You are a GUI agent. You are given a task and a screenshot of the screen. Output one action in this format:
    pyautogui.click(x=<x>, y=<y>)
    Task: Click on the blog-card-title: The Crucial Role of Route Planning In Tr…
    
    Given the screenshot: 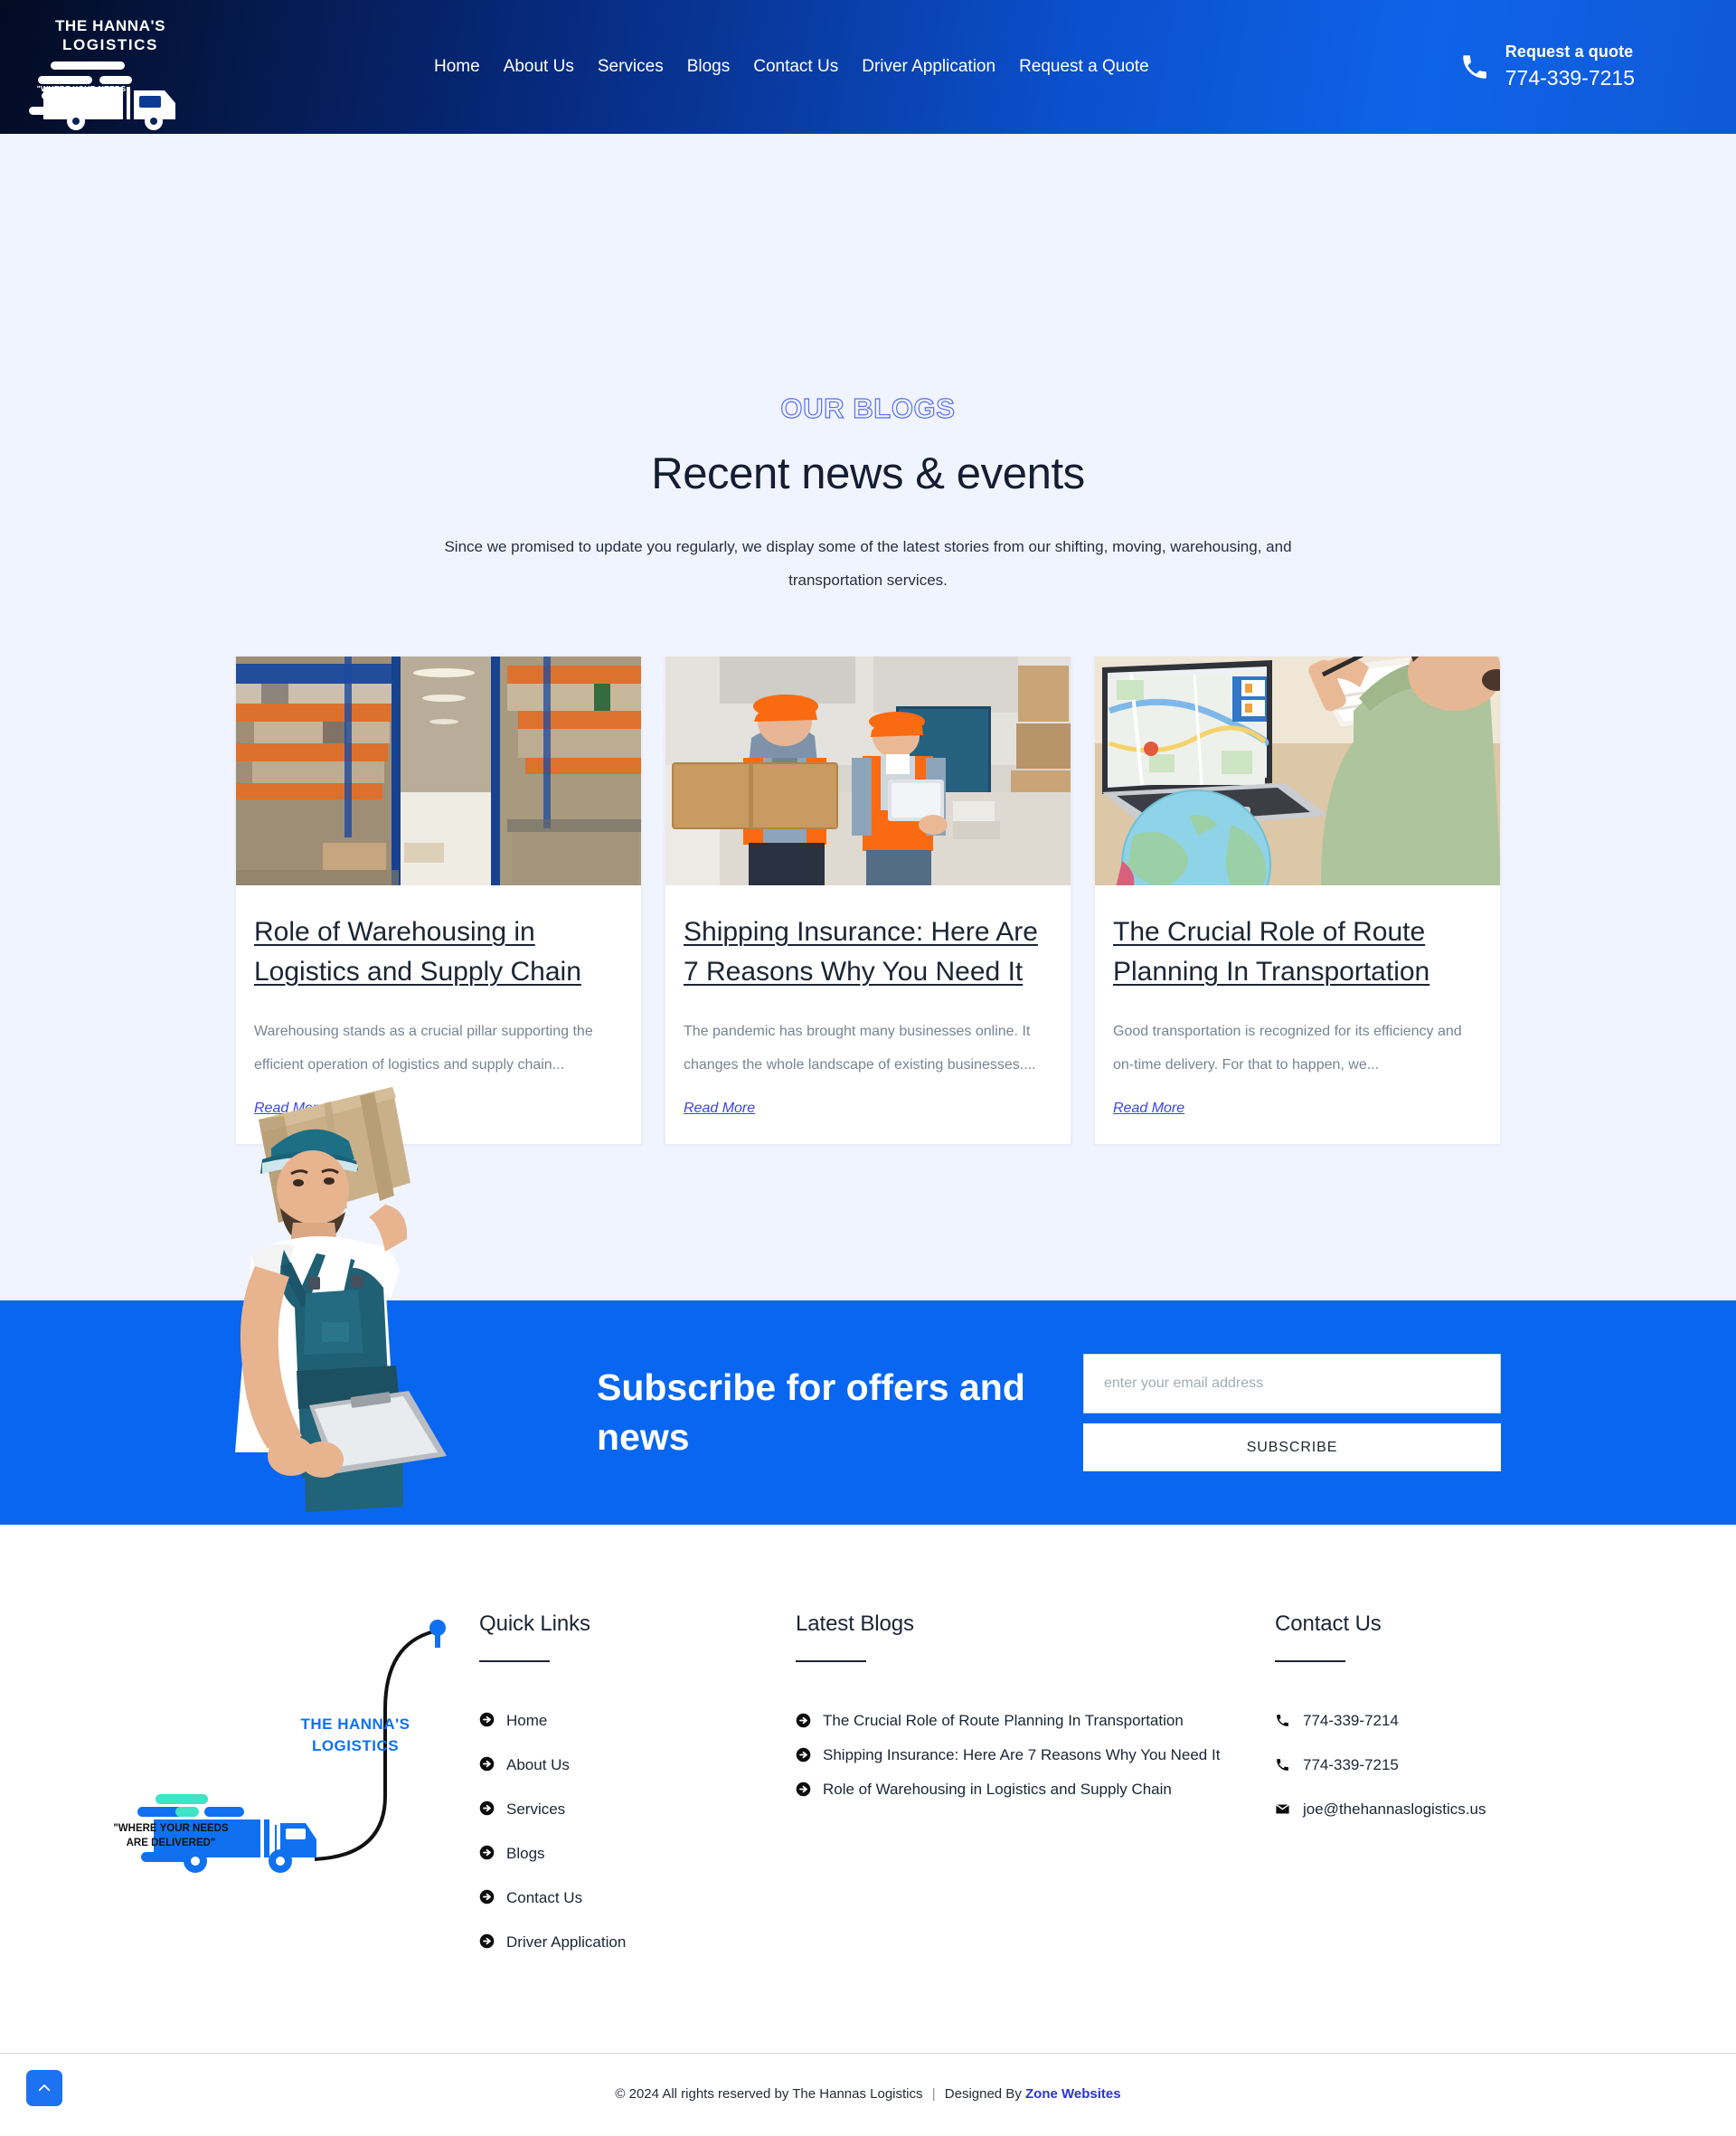 What is the action you would take?
    pyautogui.click(x=1298, y=952)
    